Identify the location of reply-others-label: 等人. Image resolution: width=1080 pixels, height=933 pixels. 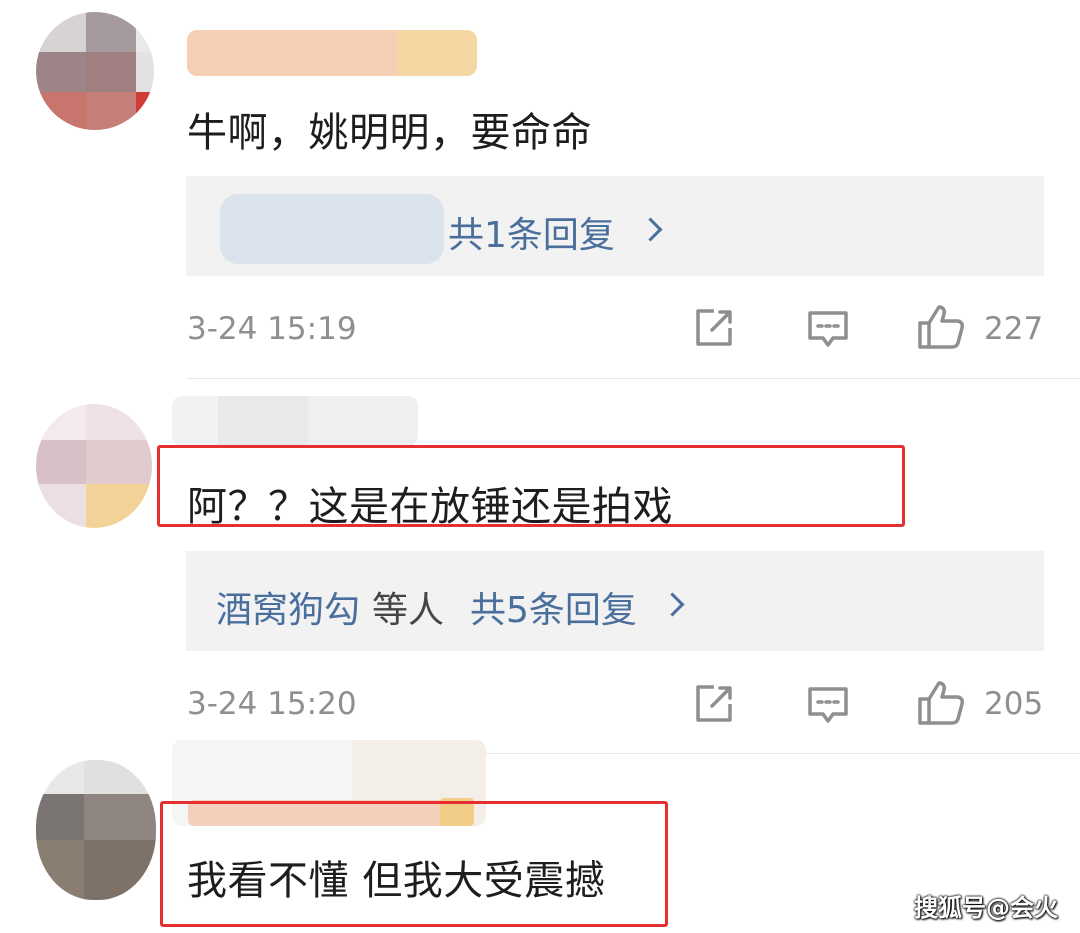
(408, 610).